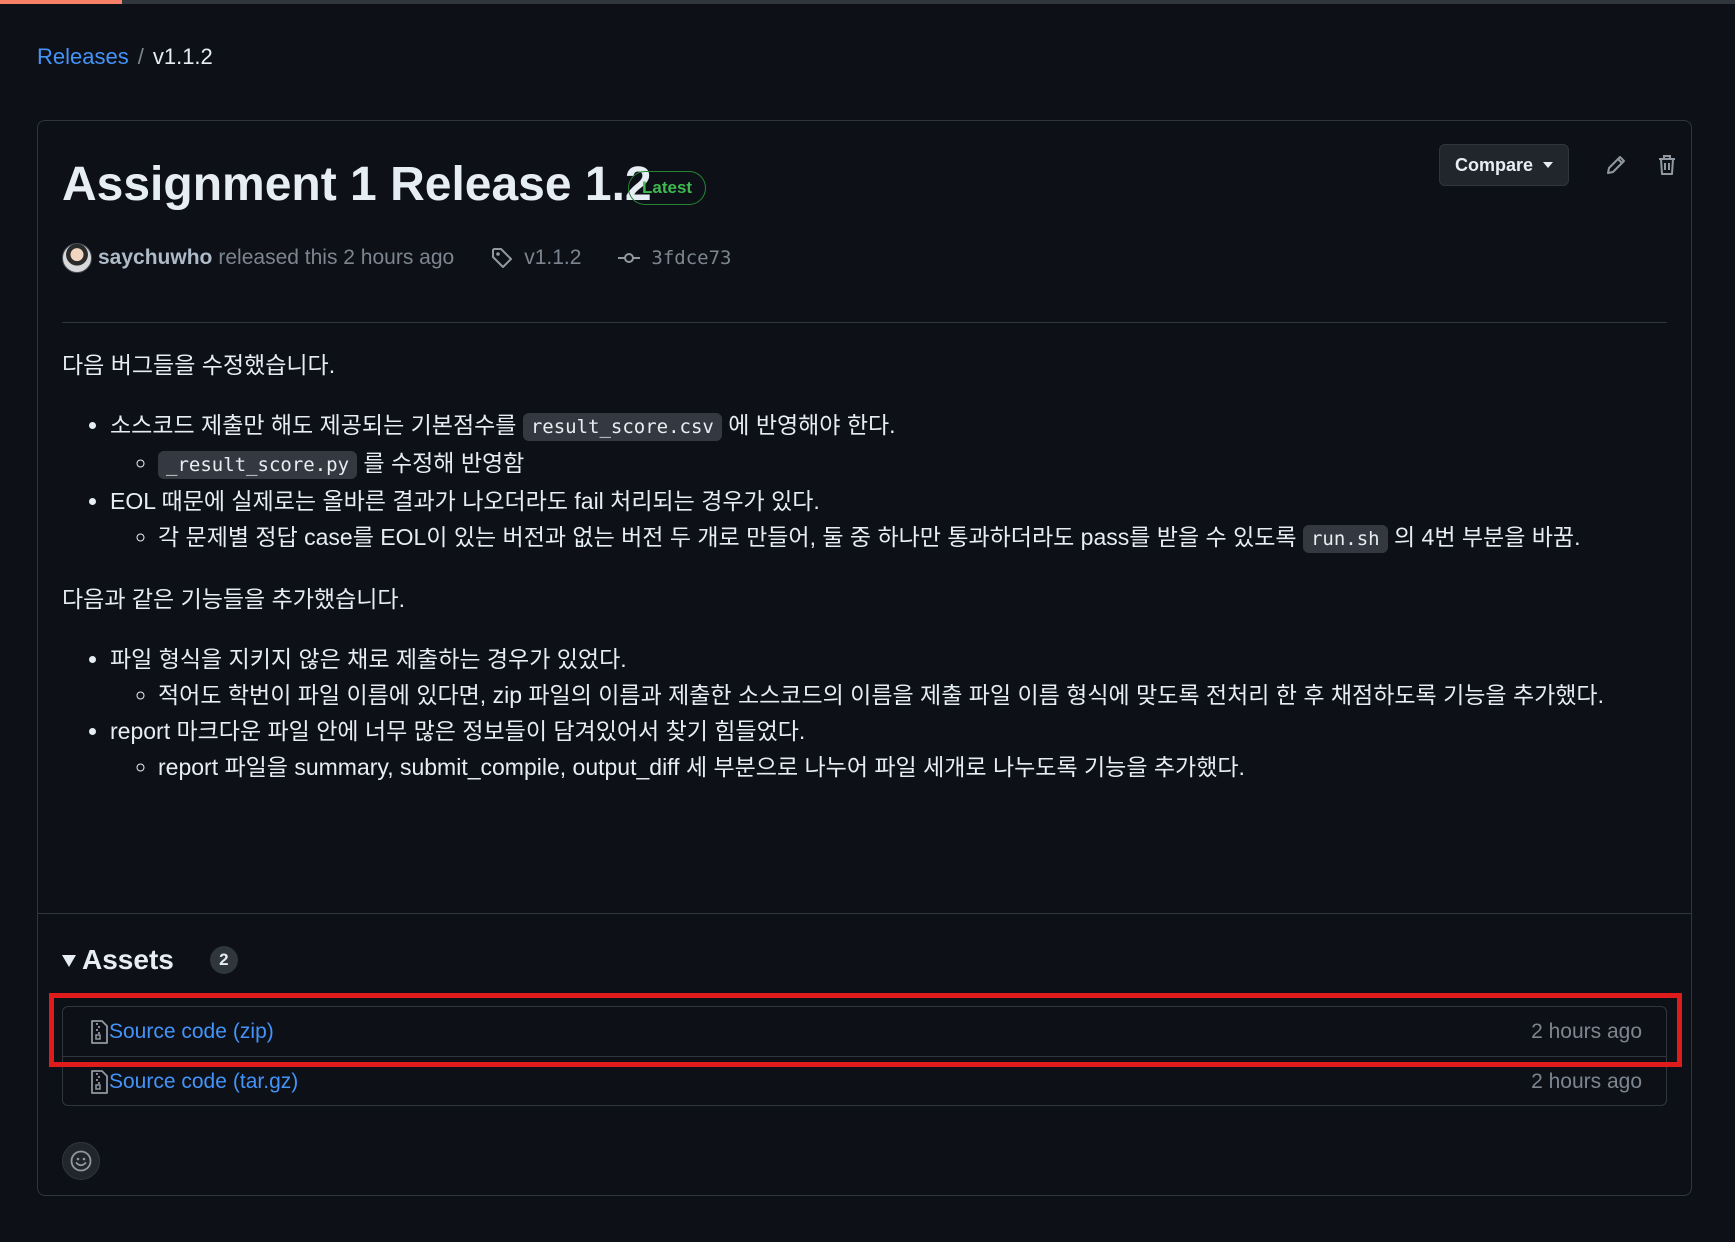  I want to click on tag-link: v1.1.2, so click(535, 258).